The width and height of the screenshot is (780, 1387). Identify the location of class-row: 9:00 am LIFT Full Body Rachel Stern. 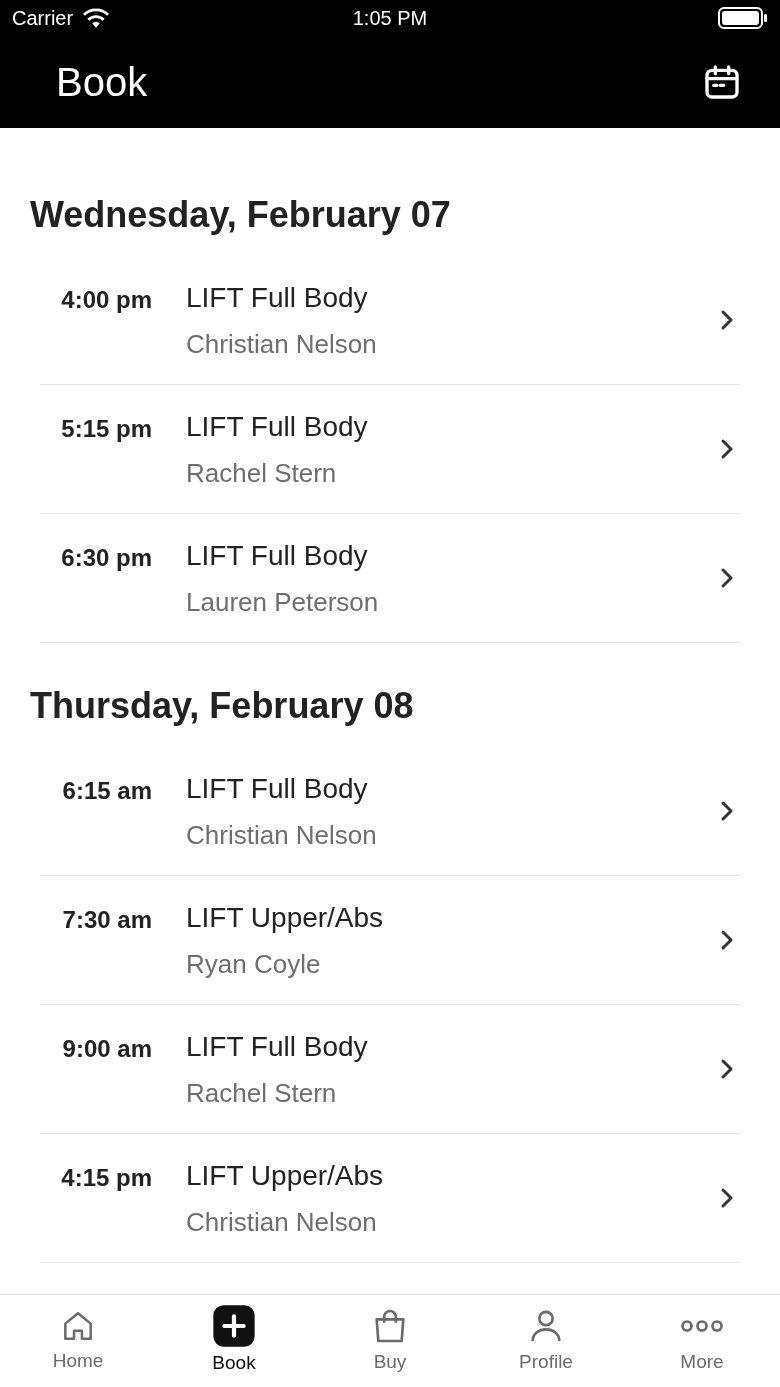
(390, 1069).